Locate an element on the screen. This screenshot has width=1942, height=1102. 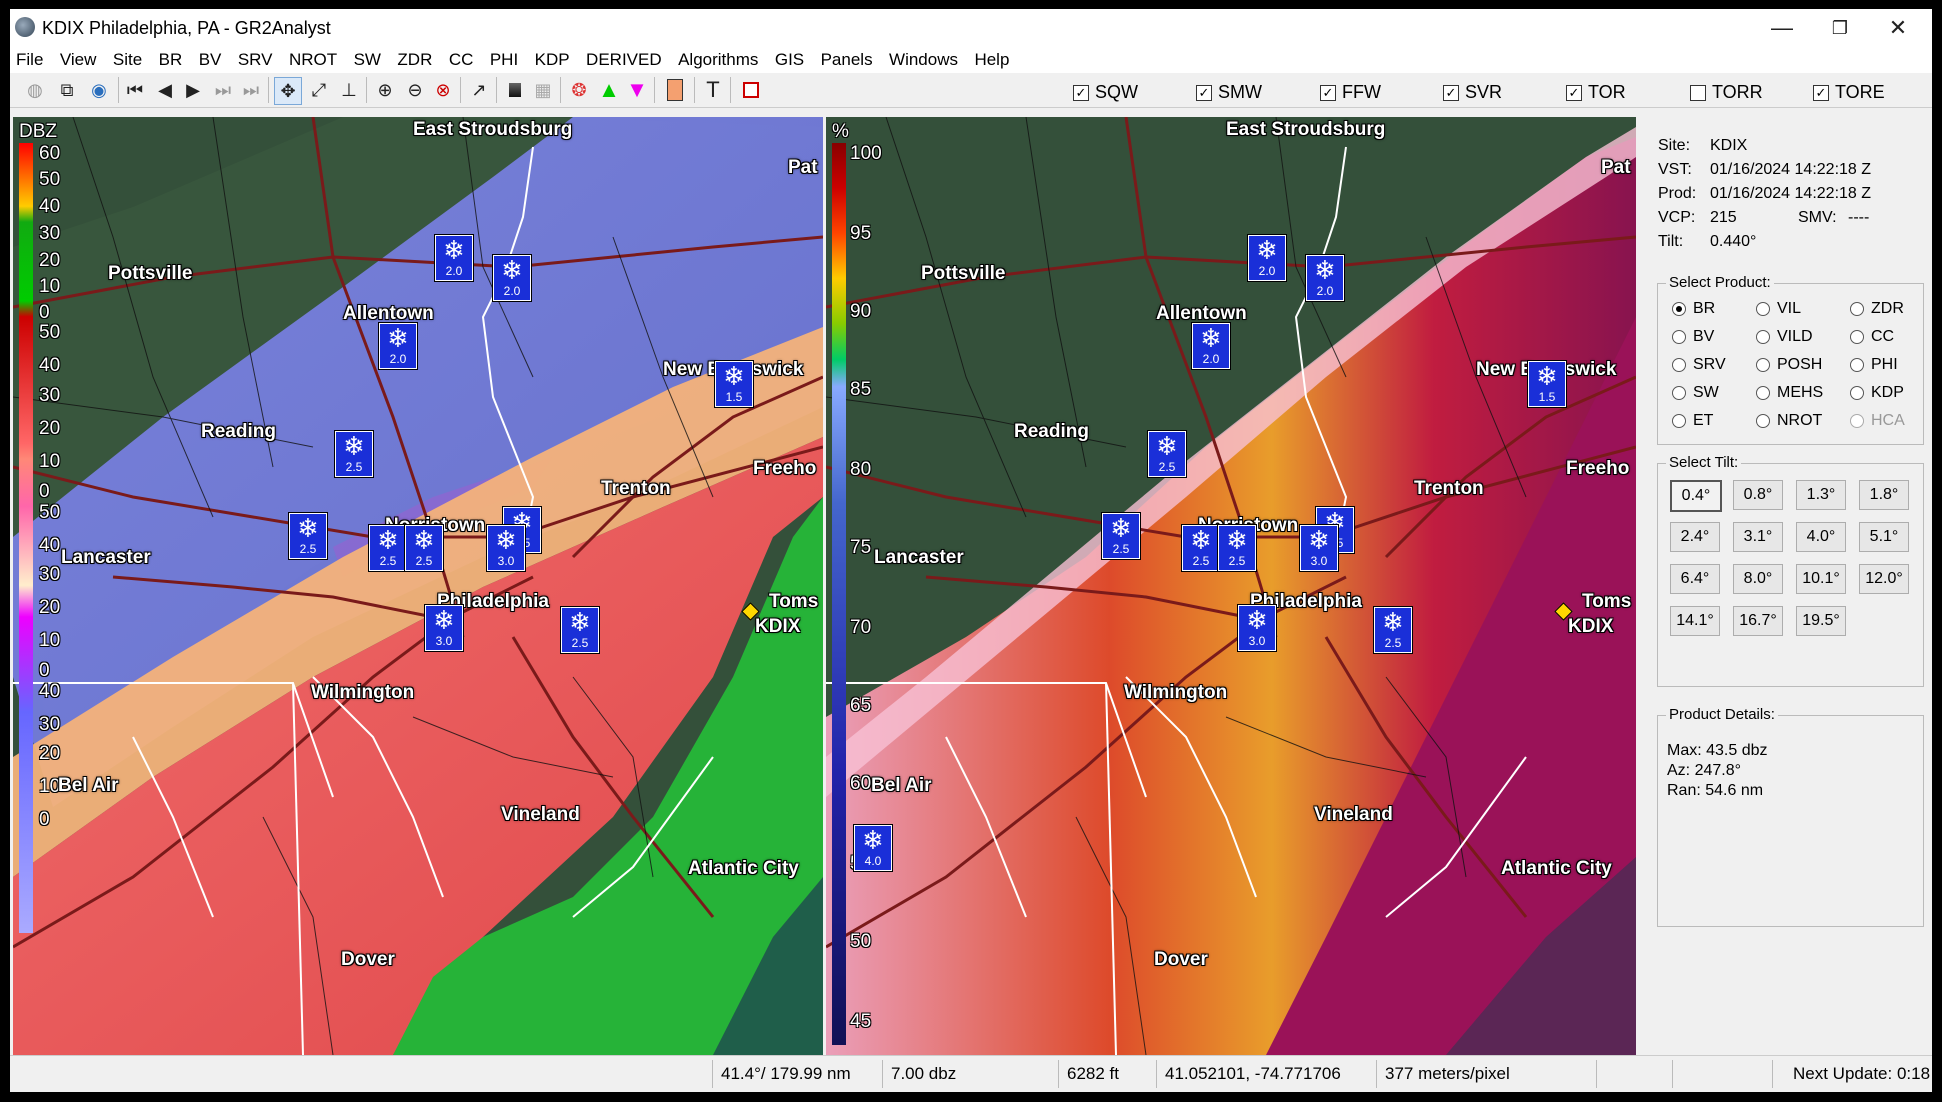
menu-sw: SW is located at coordinates (367, 58).